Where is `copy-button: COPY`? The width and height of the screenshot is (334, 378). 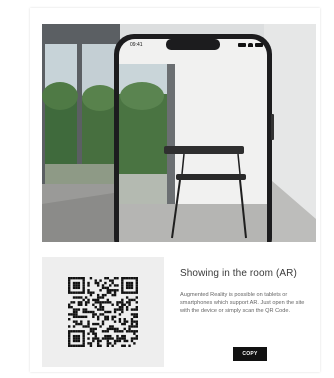 copy-button: COPY is located at coordinates (250, 354).